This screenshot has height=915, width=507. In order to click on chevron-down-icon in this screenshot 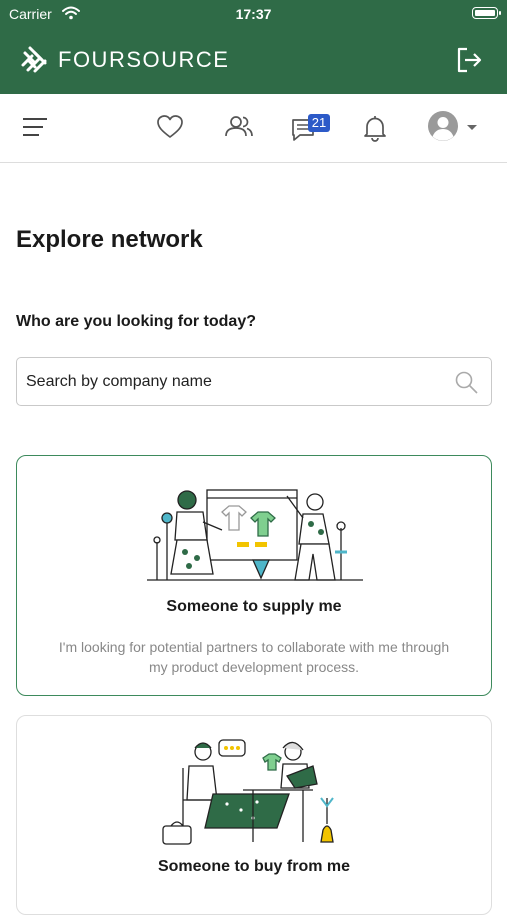, I will do `click(472, 128)`.